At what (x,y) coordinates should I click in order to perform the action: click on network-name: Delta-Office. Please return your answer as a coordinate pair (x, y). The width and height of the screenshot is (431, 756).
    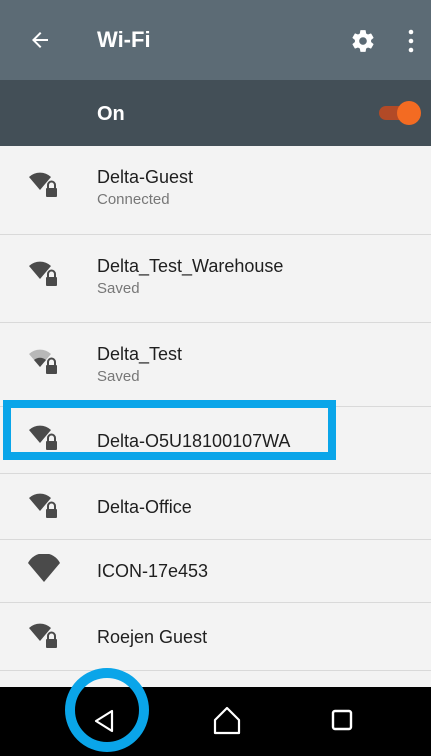
    Looking at the image, I should click on (144, 507).